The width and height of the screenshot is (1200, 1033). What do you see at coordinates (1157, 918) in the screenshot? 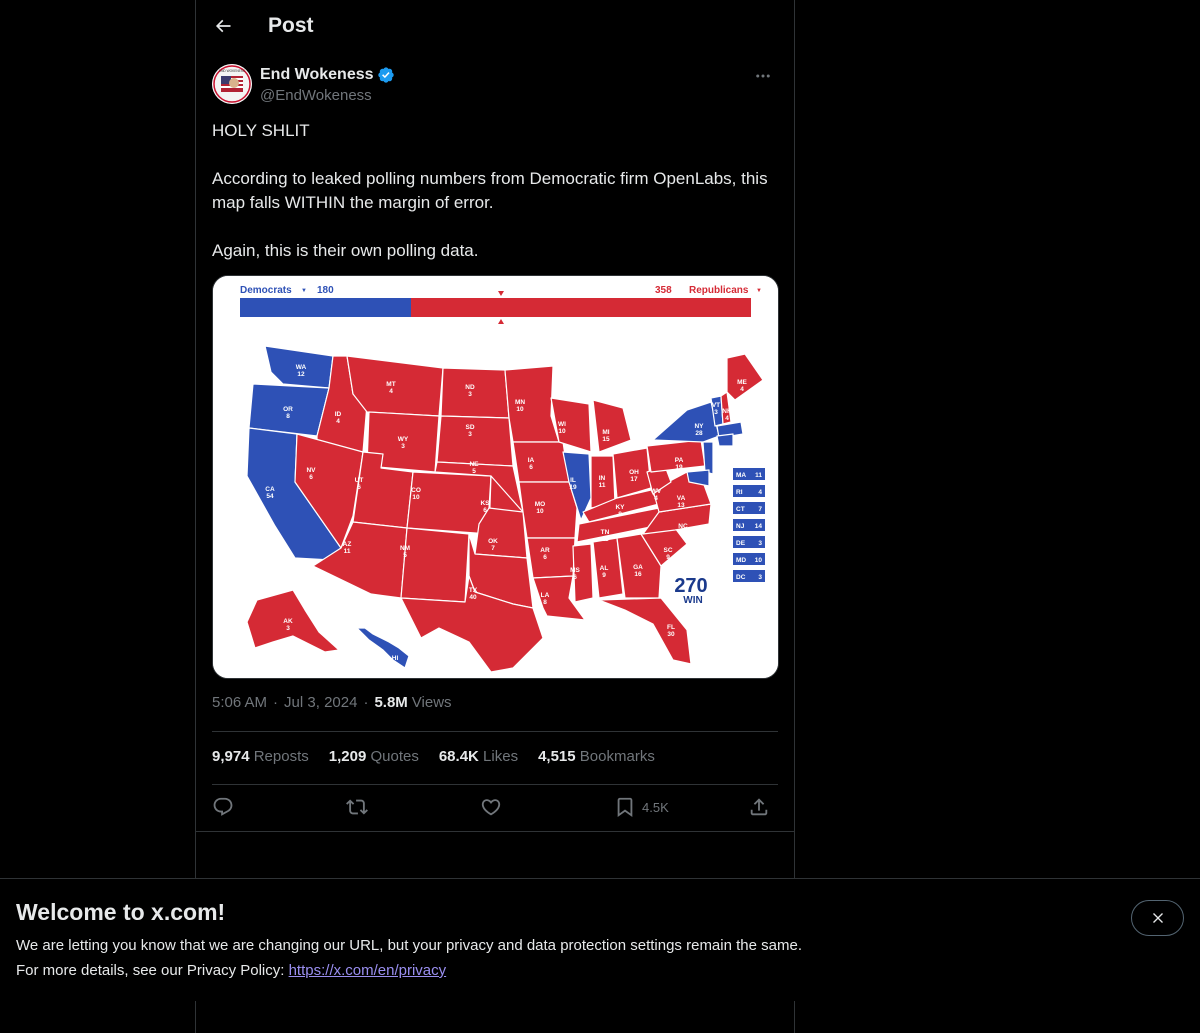
I see `banner-close-button` at bounding box center [1157, 918].